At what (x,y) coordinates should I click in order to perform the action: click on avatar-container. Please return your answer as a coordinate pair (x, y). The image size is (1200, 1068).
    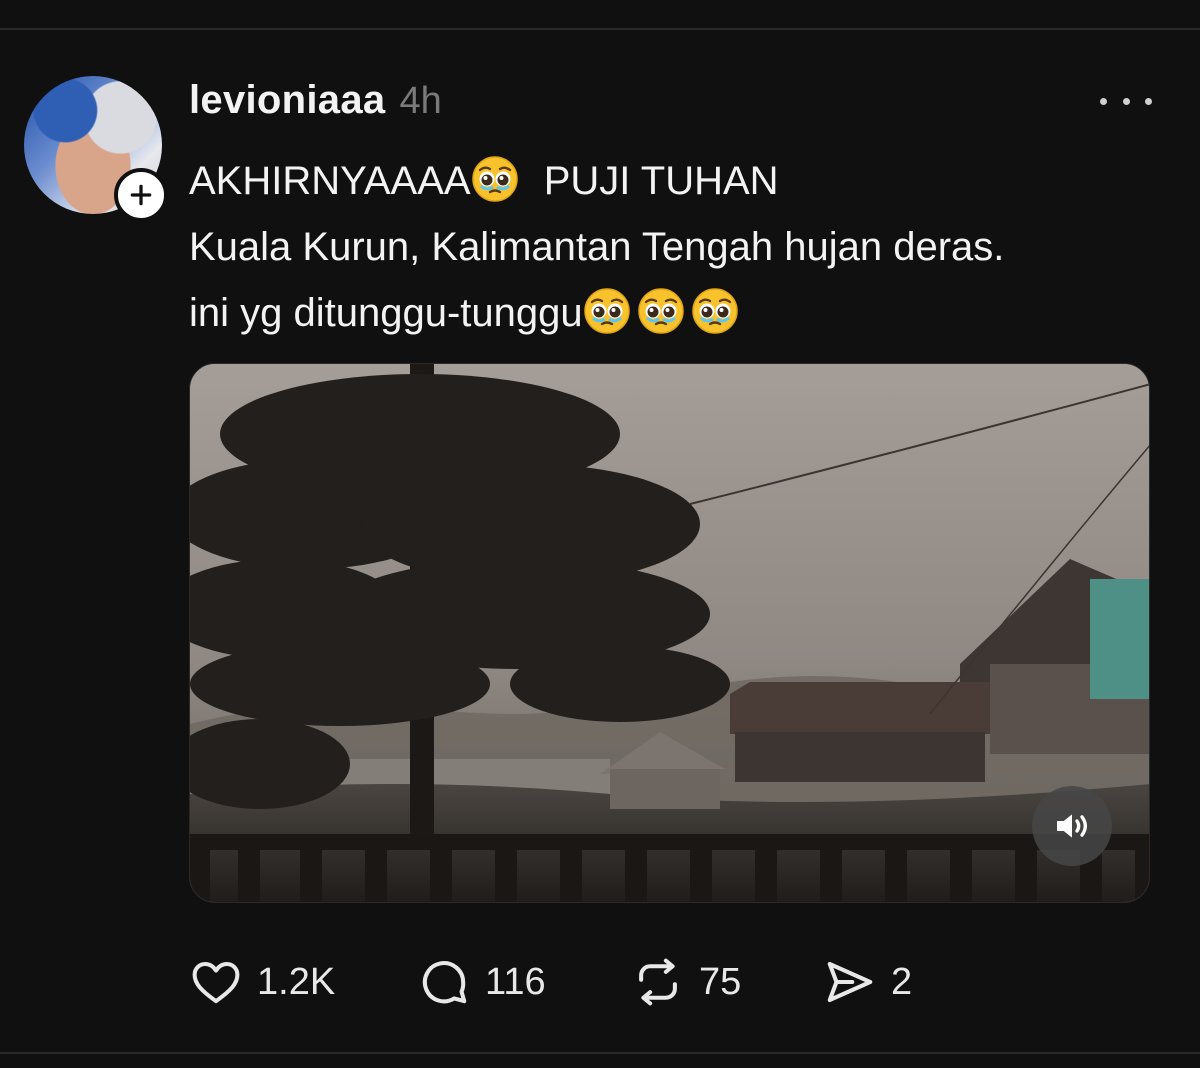
    Looking at the image, I should click on (96, 149).